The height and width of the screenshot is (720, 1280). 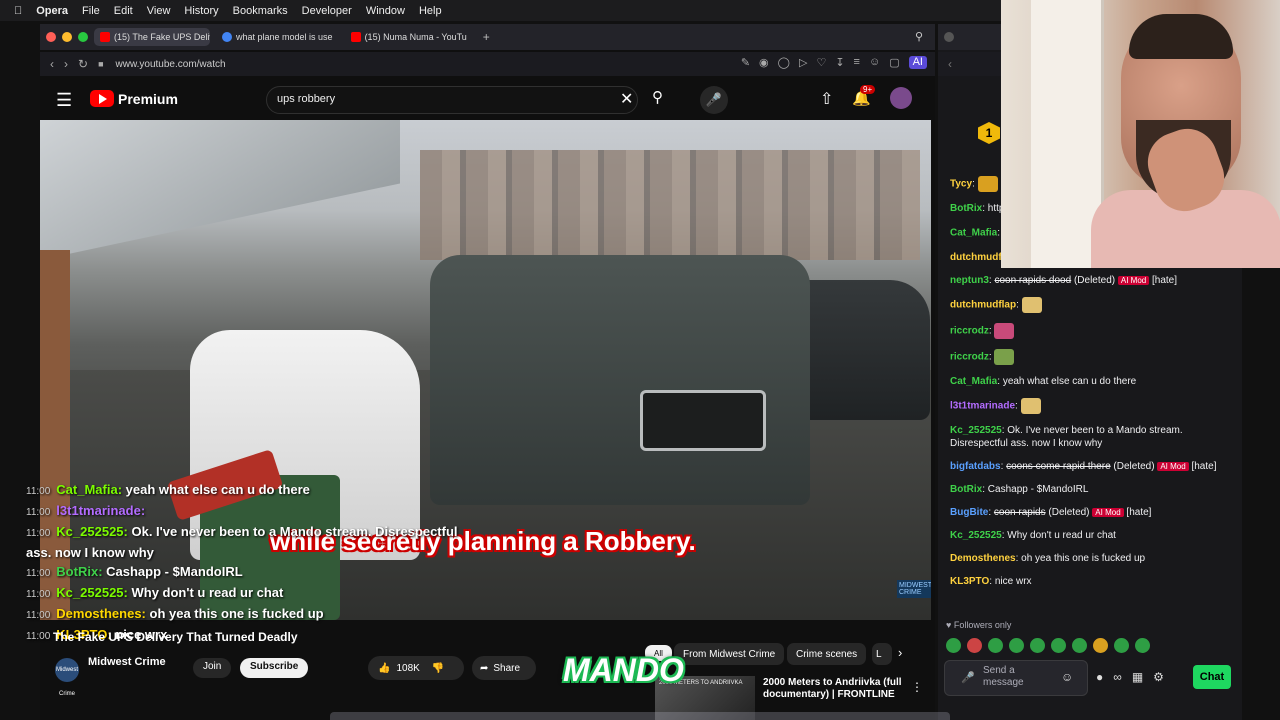 What do you see at coordinates (657, 97) in the screenshot?
I see `search-icon: ⚲` at bounding box center [657, 97].